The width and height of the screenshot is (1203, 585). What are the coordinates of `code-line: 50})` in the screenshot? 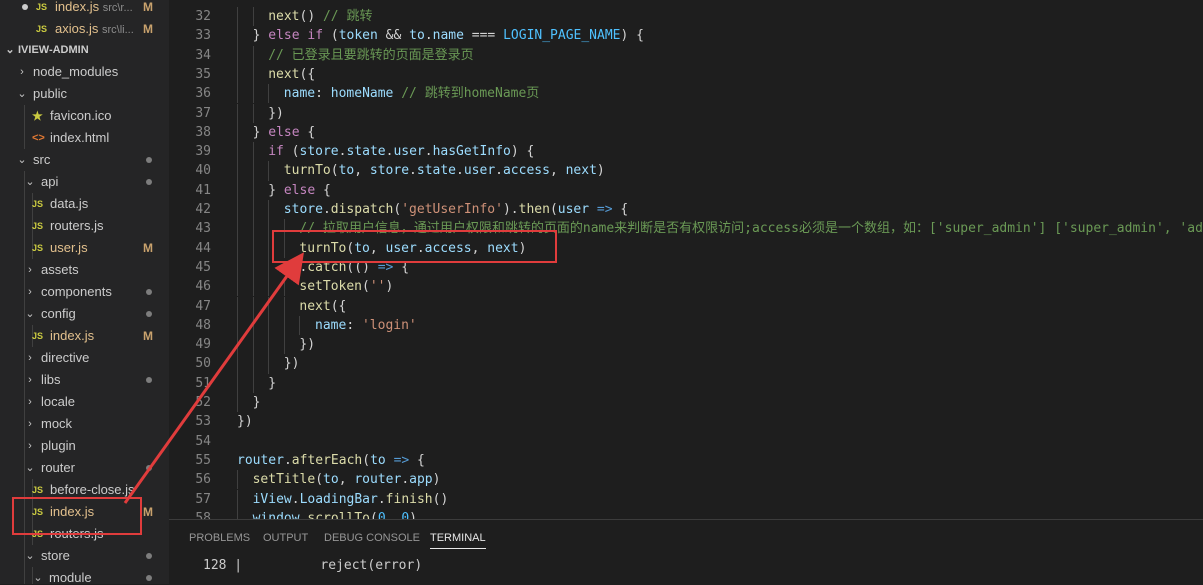 It's located at (686, 364).